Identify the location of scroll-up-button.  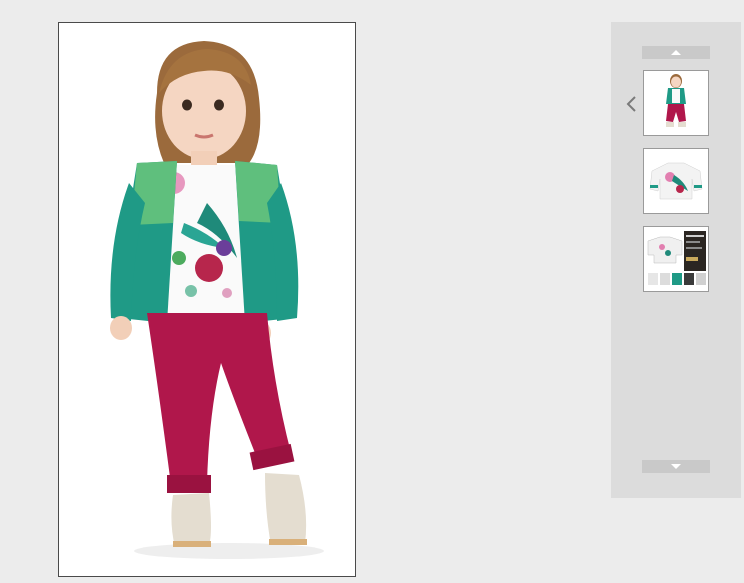
(676, 52).